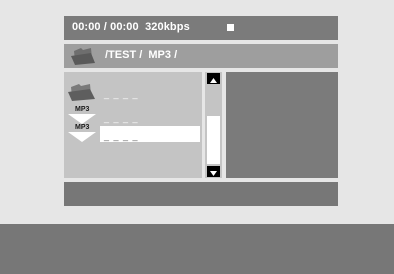 The height and width of the screenshot is (274, 394). I want to click on bitrate-display: 320kbps, so click(167, 27).